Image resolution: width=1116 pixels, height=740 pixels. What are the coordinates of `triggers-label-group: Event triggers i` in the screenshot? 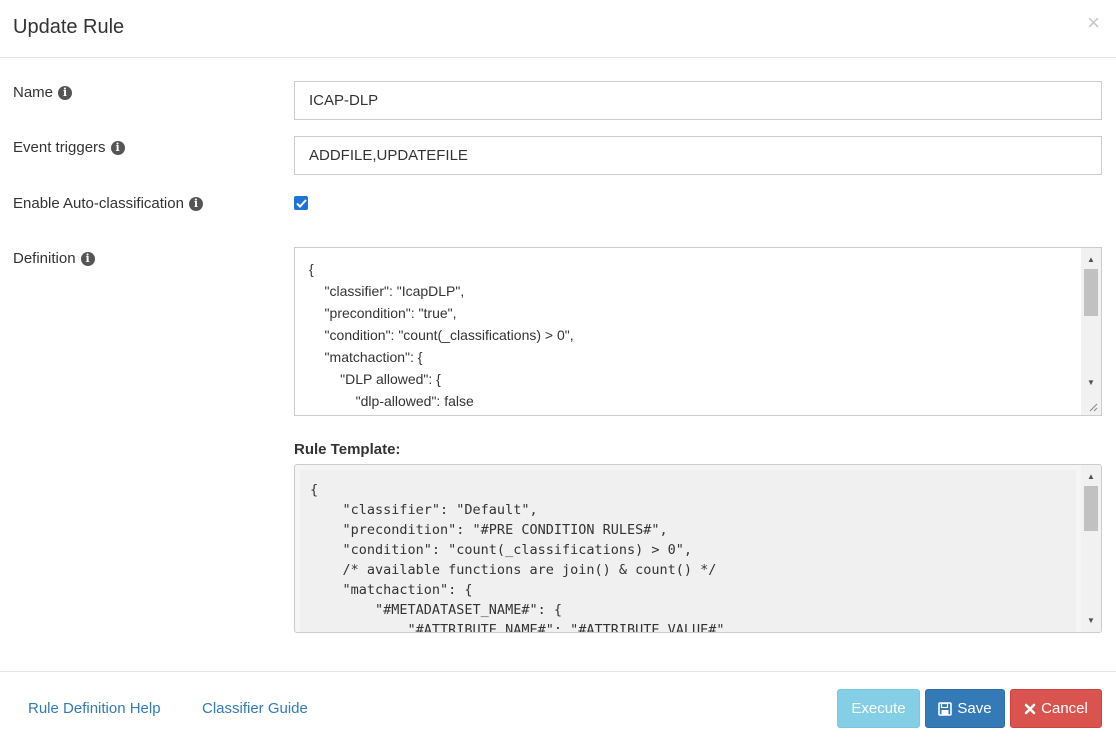 It's located at (69, 147).